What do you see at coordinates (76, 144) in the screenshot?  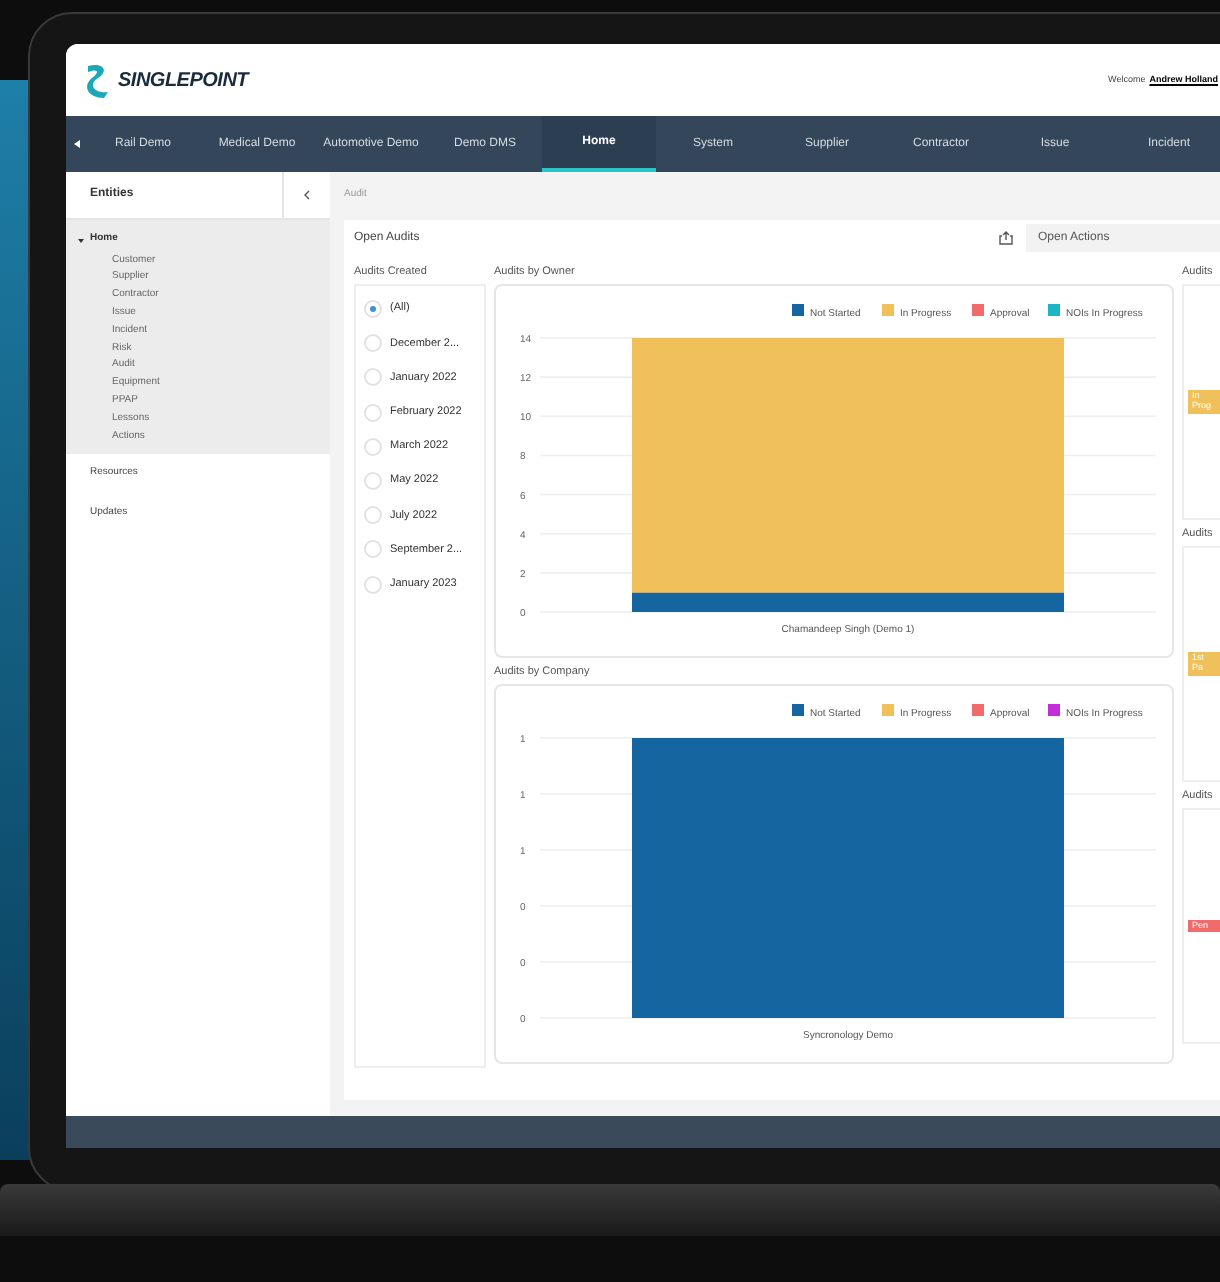 I see `scroll-left-icon` at bounding box center [76, 144].